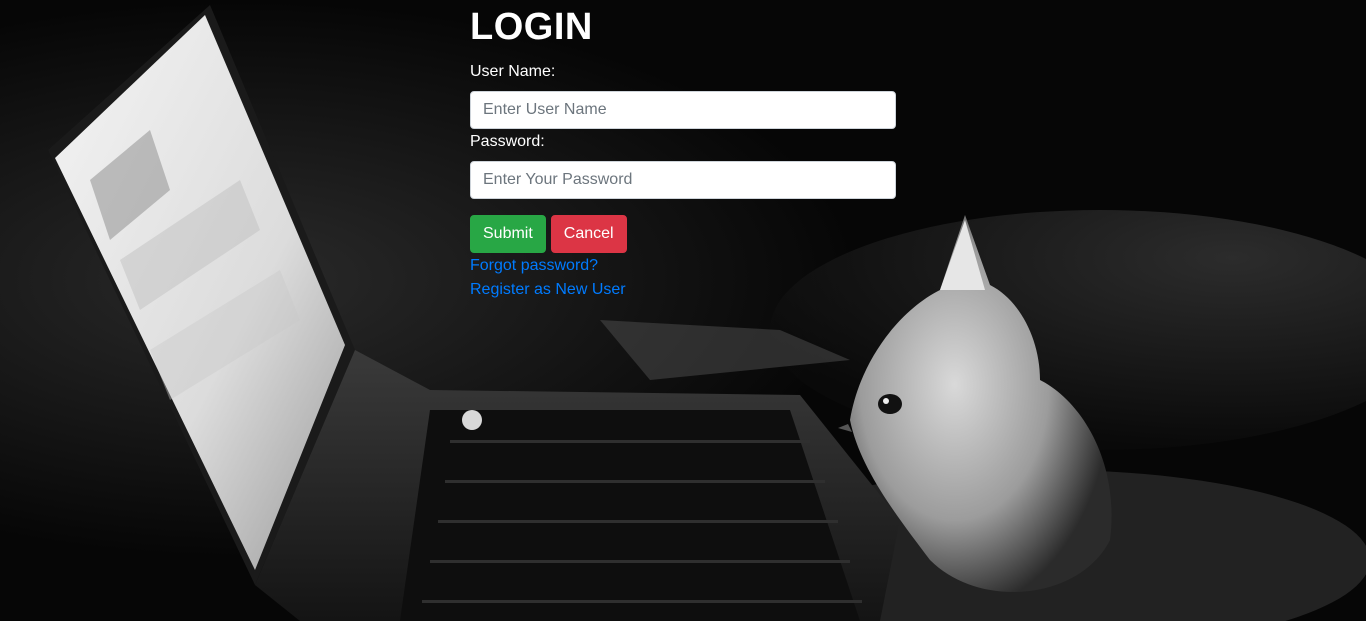 The image size is (1366, 621). Describe the element at coordinates (588, 234) in the screenshot. I see `cancel-button: Cancel` at that location.